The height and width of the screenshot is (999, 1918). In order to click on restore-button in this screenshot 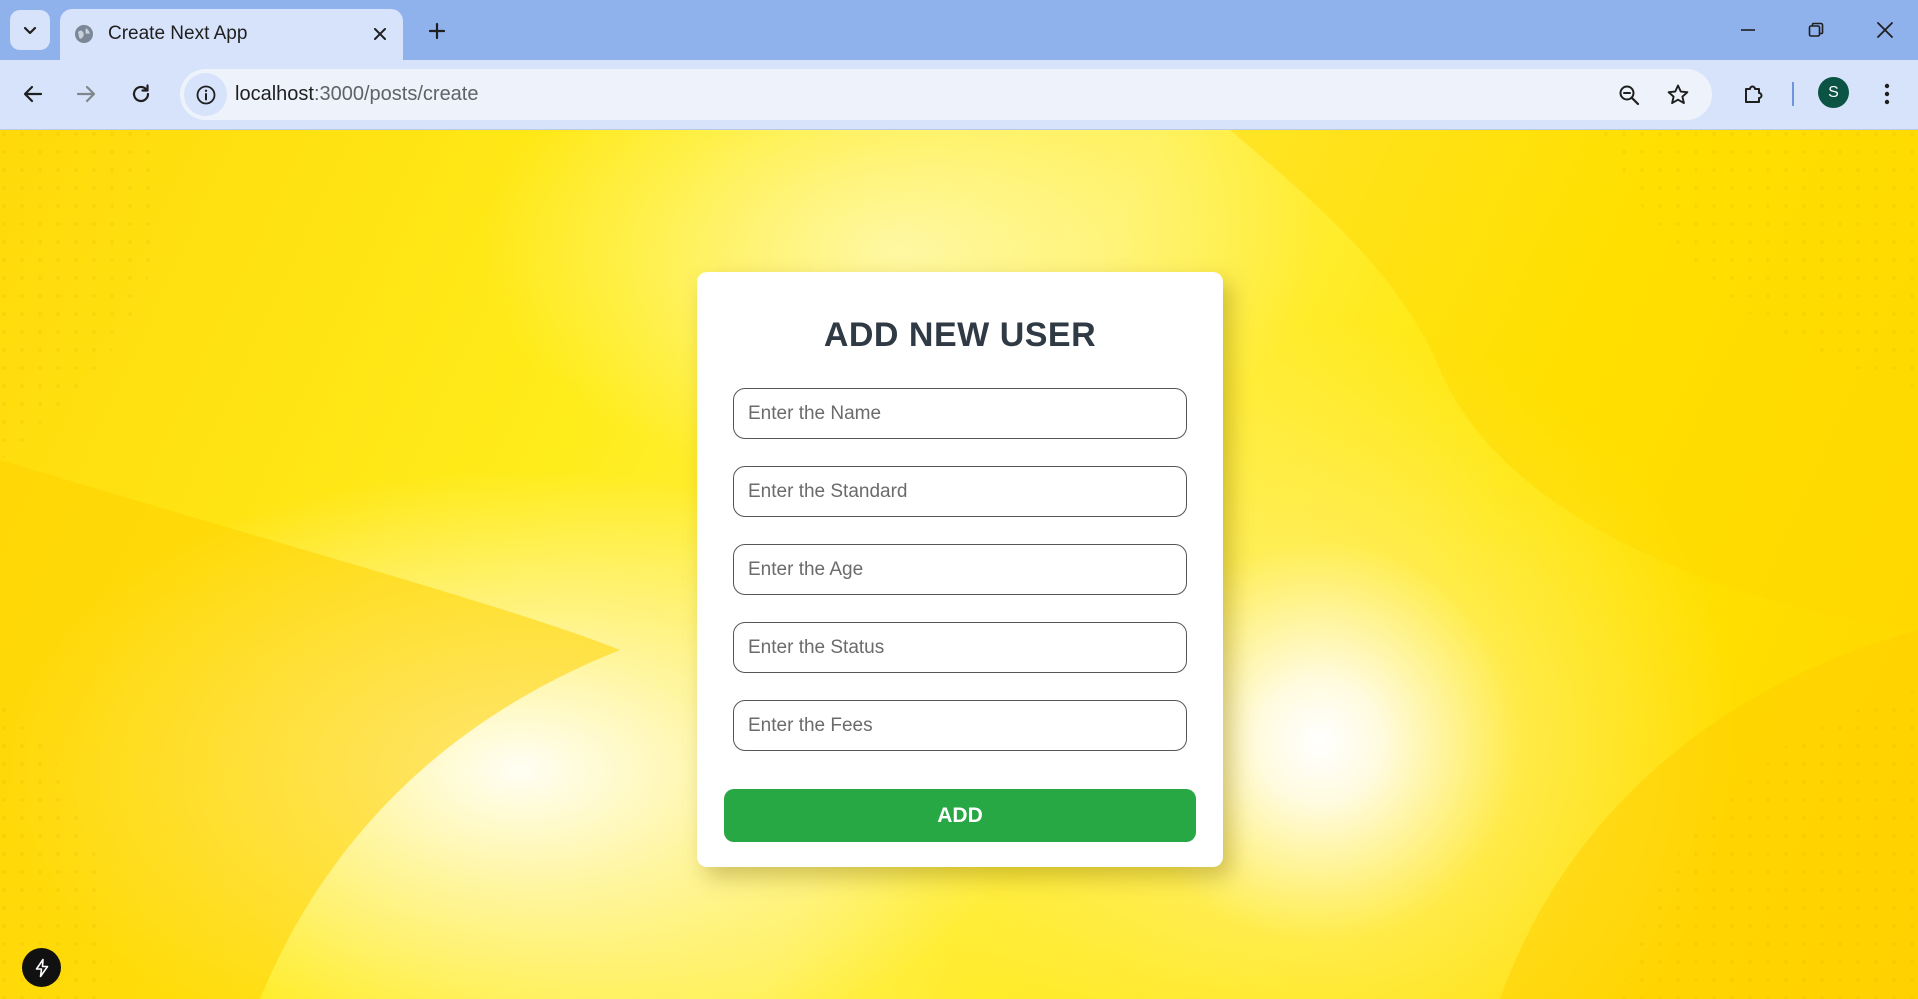, I will do `click(1816, 30)`.